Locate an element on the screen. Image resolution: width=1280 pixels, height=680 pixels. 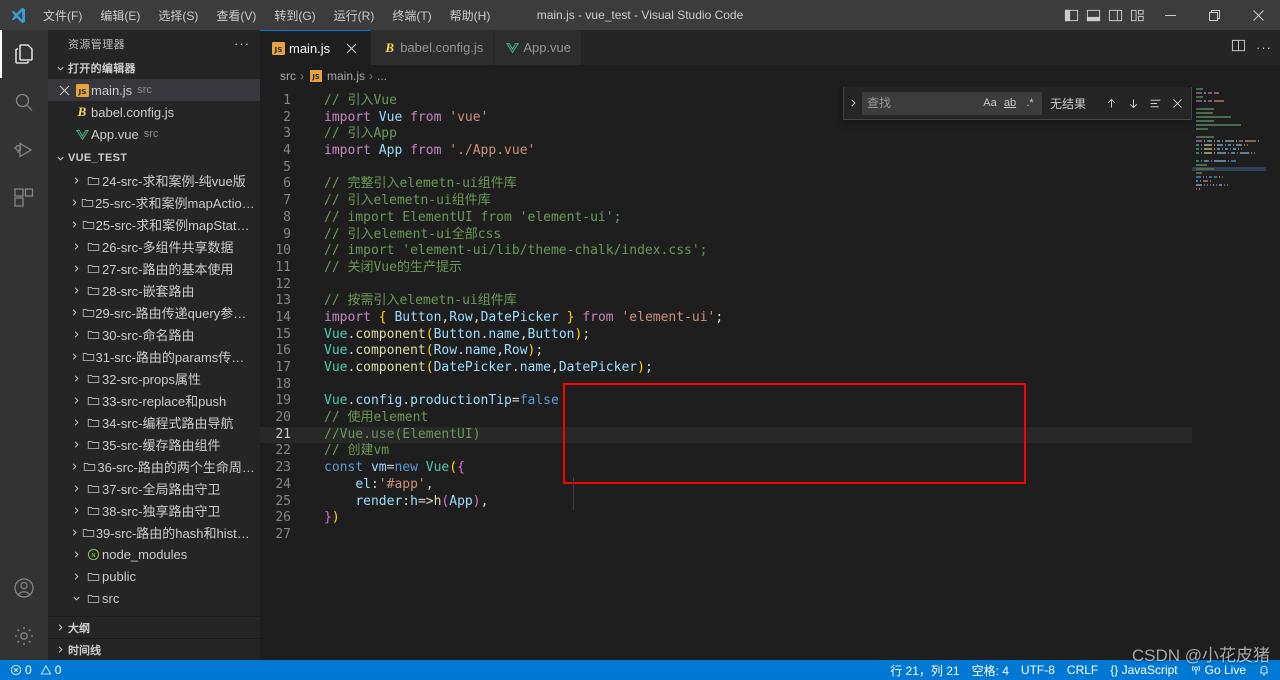
tree-item: 24-src-求和案例-纯vue版 is located at coordinates (154, 180).